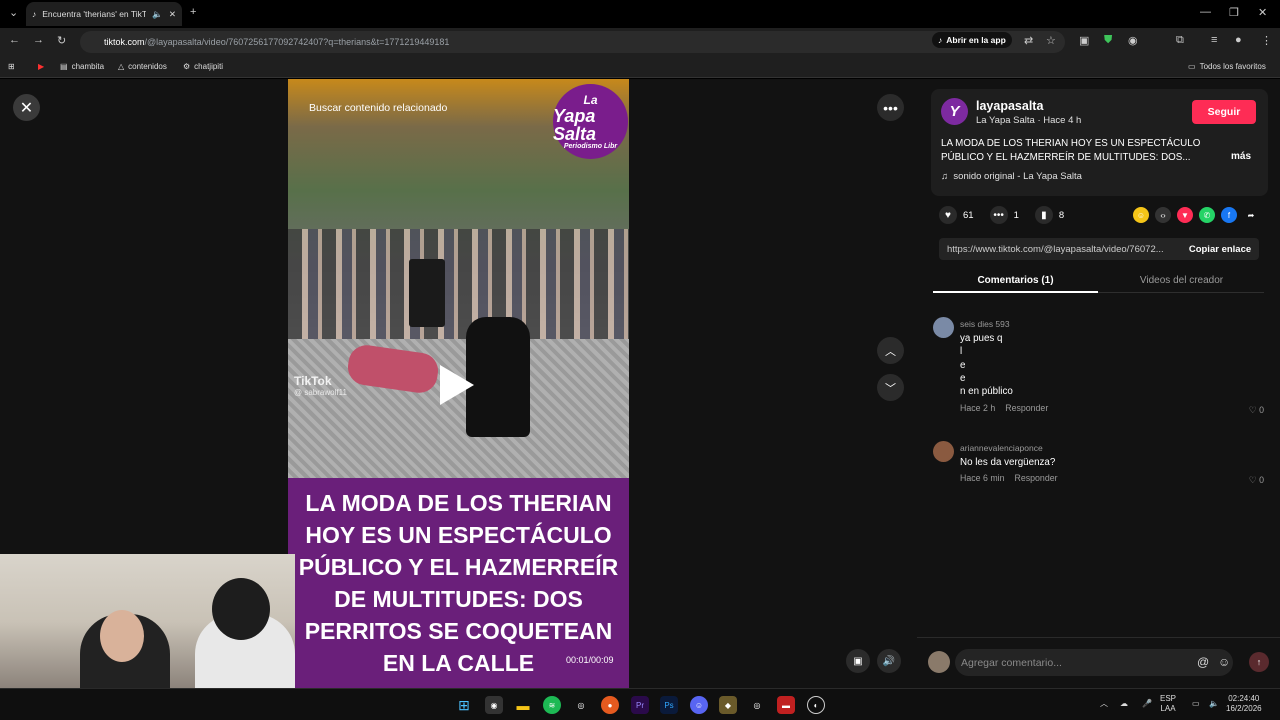  Describe the element at coordinates (1229, 215) in the screenshot. I see `facebook-icon: f` at that location.